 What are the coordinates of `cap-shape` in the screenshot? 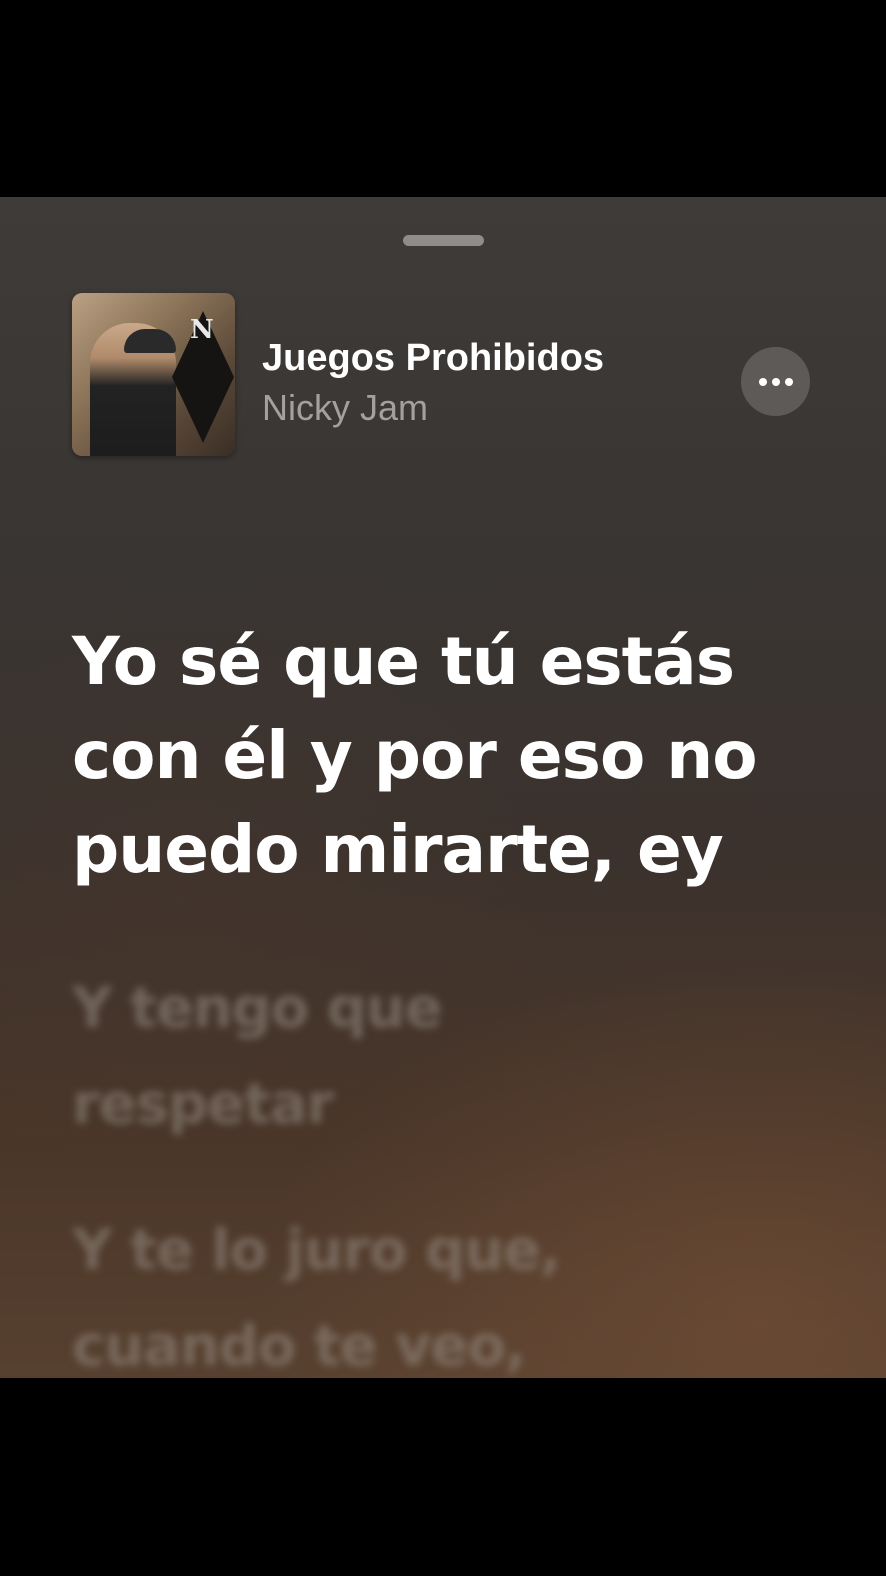 It's located at (150, 341).